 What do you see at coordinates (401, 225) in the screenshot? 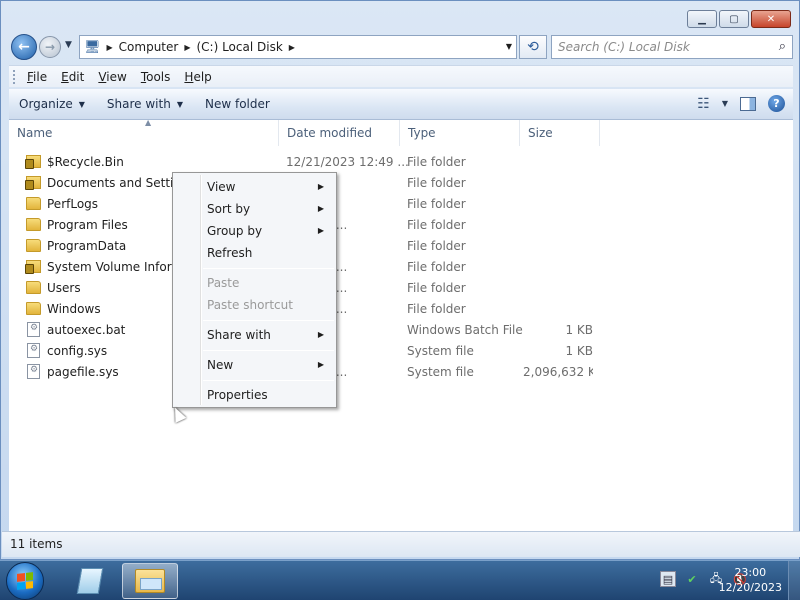
I see `table-row: Program Files3 12:51 ...File folder` at bounding box center [401, 225].